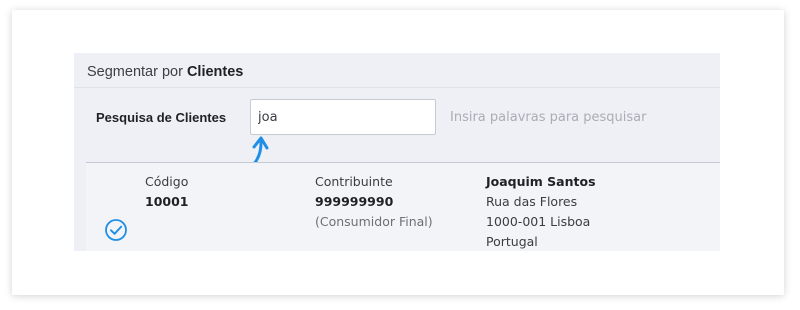 The image size is (800, 310). What do you see at coordinates (135, 72) in the screenshot?
I see `panel-title-prefix: Segmentar por` at bounding box center [135, 72].